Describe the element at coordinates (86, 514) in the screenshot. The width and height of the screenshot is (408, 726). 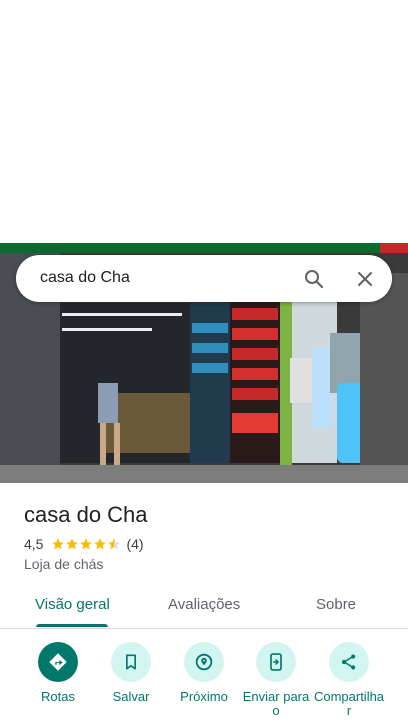
I see `place-title: casa do Cha` at that location.